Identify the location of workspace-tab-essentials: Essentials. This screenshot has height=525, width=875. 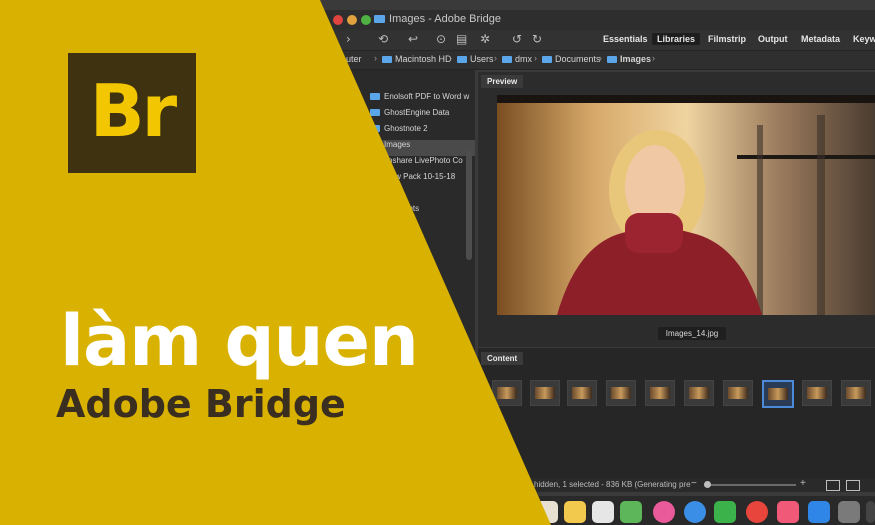
(625, 39).